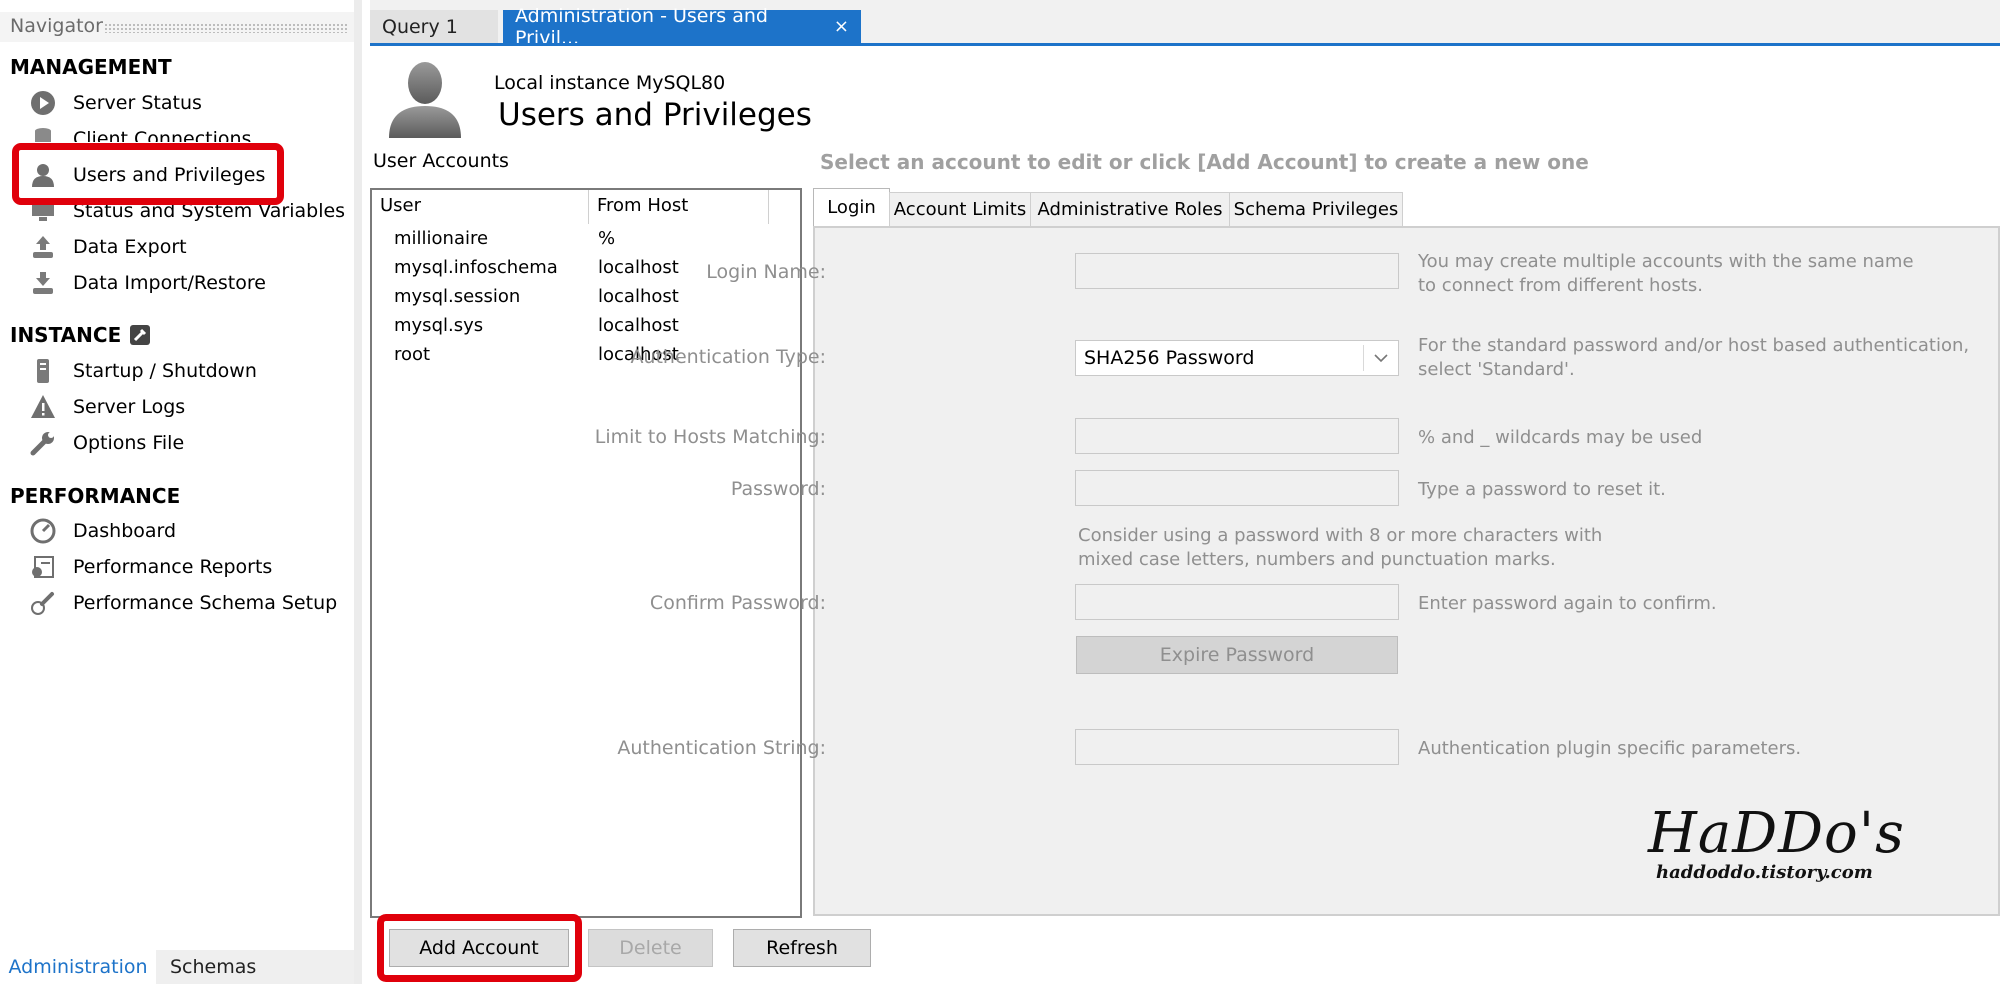  Describe the element at coordinates (400, 205) in the screenshot. I see `column-header-user: User` at that location.